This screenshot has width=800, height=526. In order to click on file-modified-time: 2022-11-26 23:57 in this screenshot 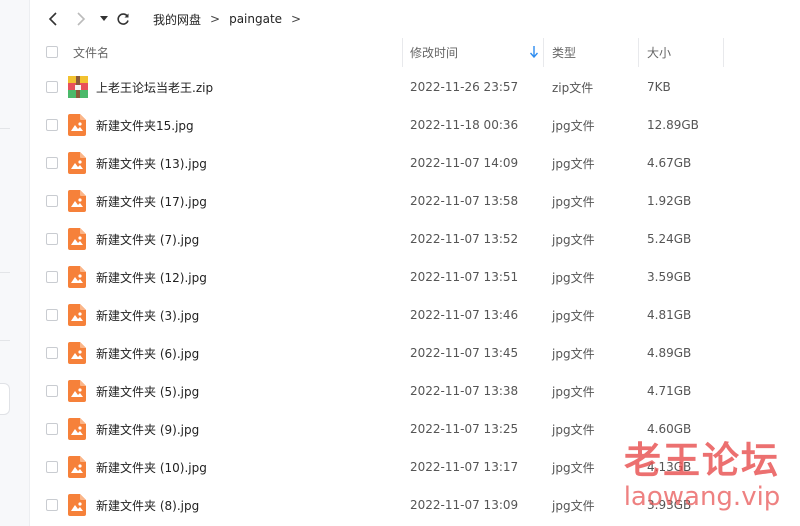, I will do `click(464, 87)`.